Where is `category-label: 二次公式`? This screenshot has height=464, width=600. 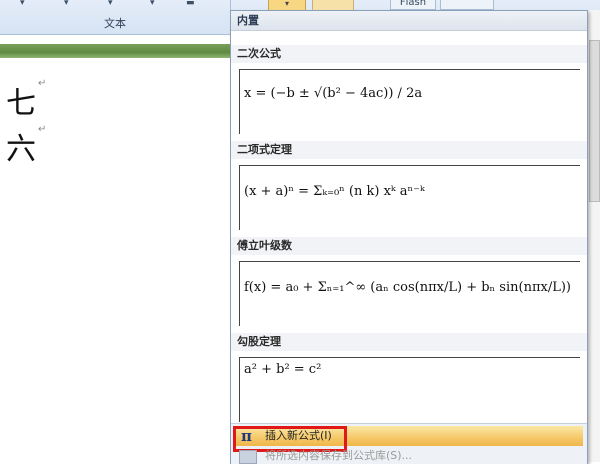
category-label: 二次公式 is located at coordinates (409, 54).